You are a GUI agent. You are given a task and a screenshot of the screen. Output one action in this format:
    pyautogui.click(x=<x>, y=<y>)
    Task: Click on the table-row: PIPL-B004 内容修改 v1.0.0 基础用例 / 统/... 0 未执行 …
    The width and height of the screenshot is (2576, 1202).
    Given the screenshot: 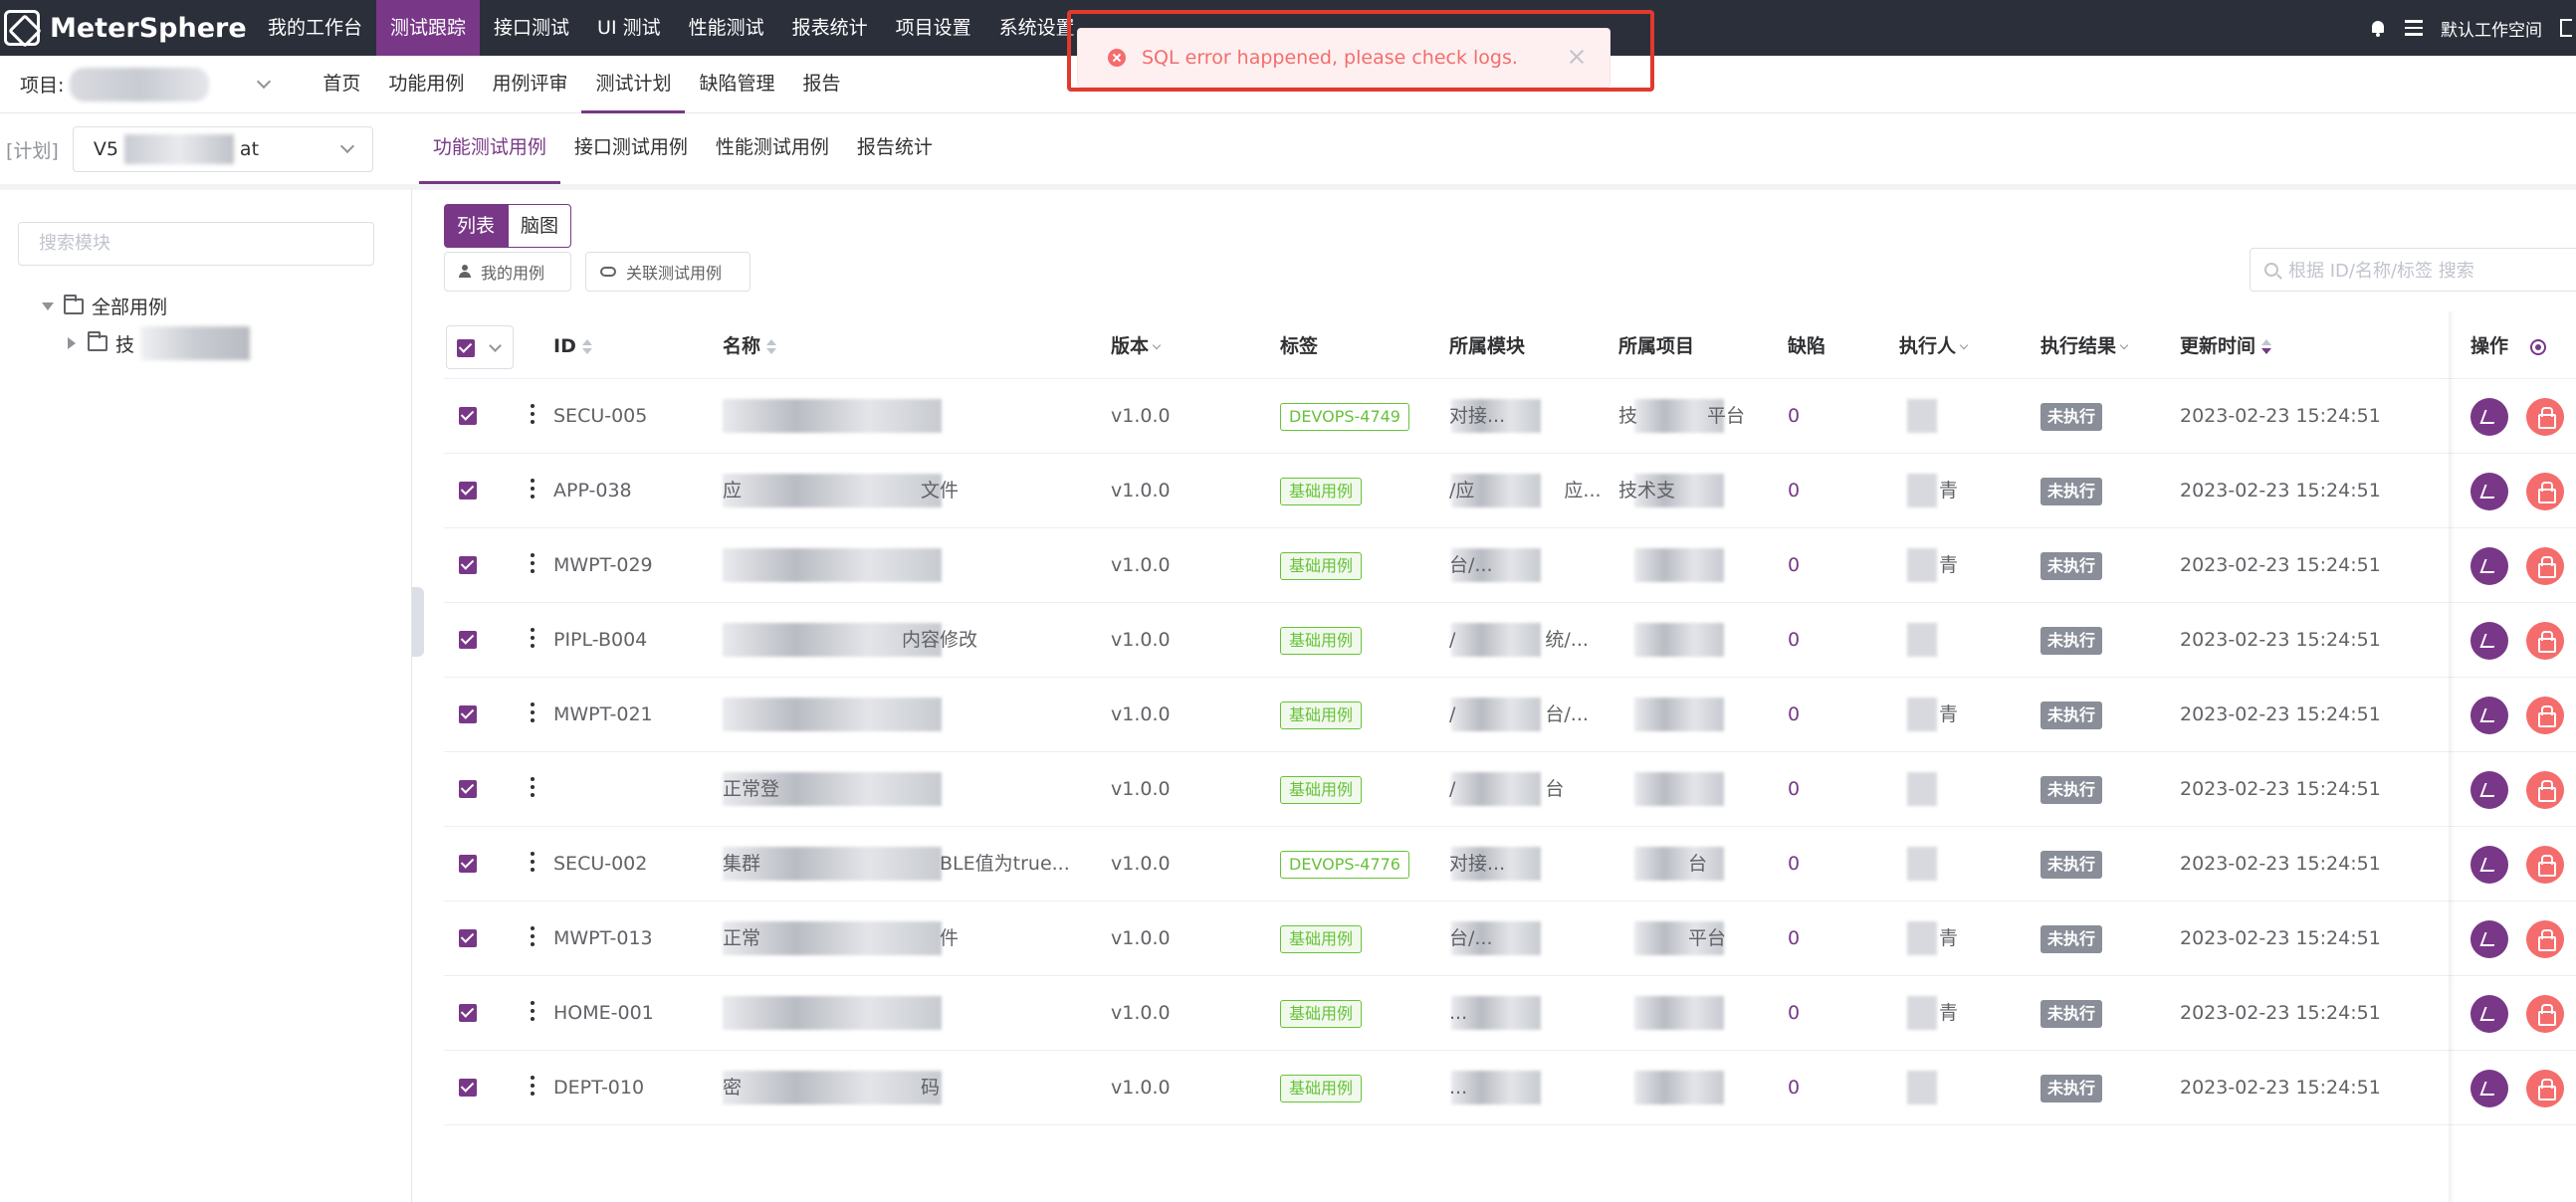 What is the action you would take?
    pyautogui.click(x=1510, y=640)
    